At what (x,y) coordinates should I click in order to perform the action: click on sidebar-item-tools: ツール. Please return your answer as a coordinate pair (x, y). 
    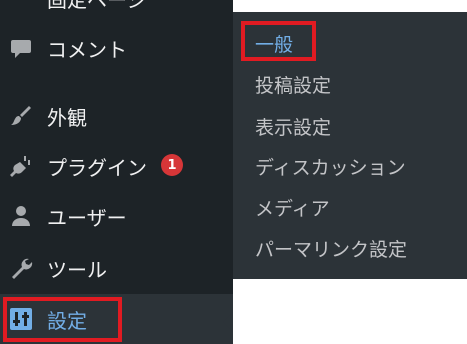
    Looking at the image, I should click on (116, 268).